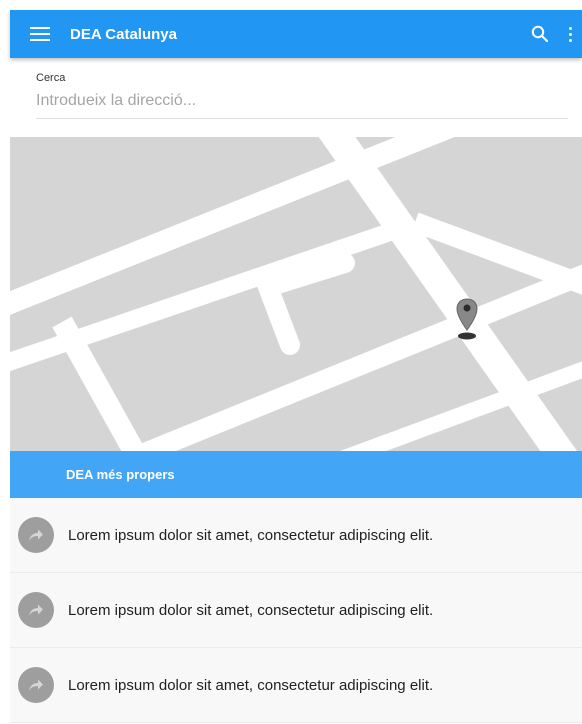 The height and width of the screenshot is (724, 582). I want to click on app-bar: DEA Catalunya, so click(296, 34).